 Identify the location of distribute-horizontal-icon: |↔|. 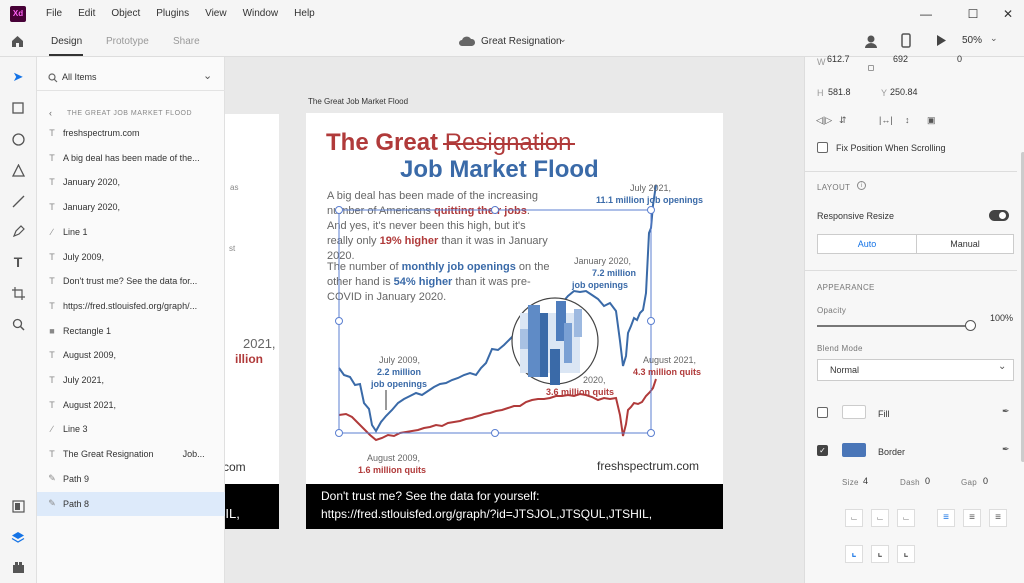
(886, 120).